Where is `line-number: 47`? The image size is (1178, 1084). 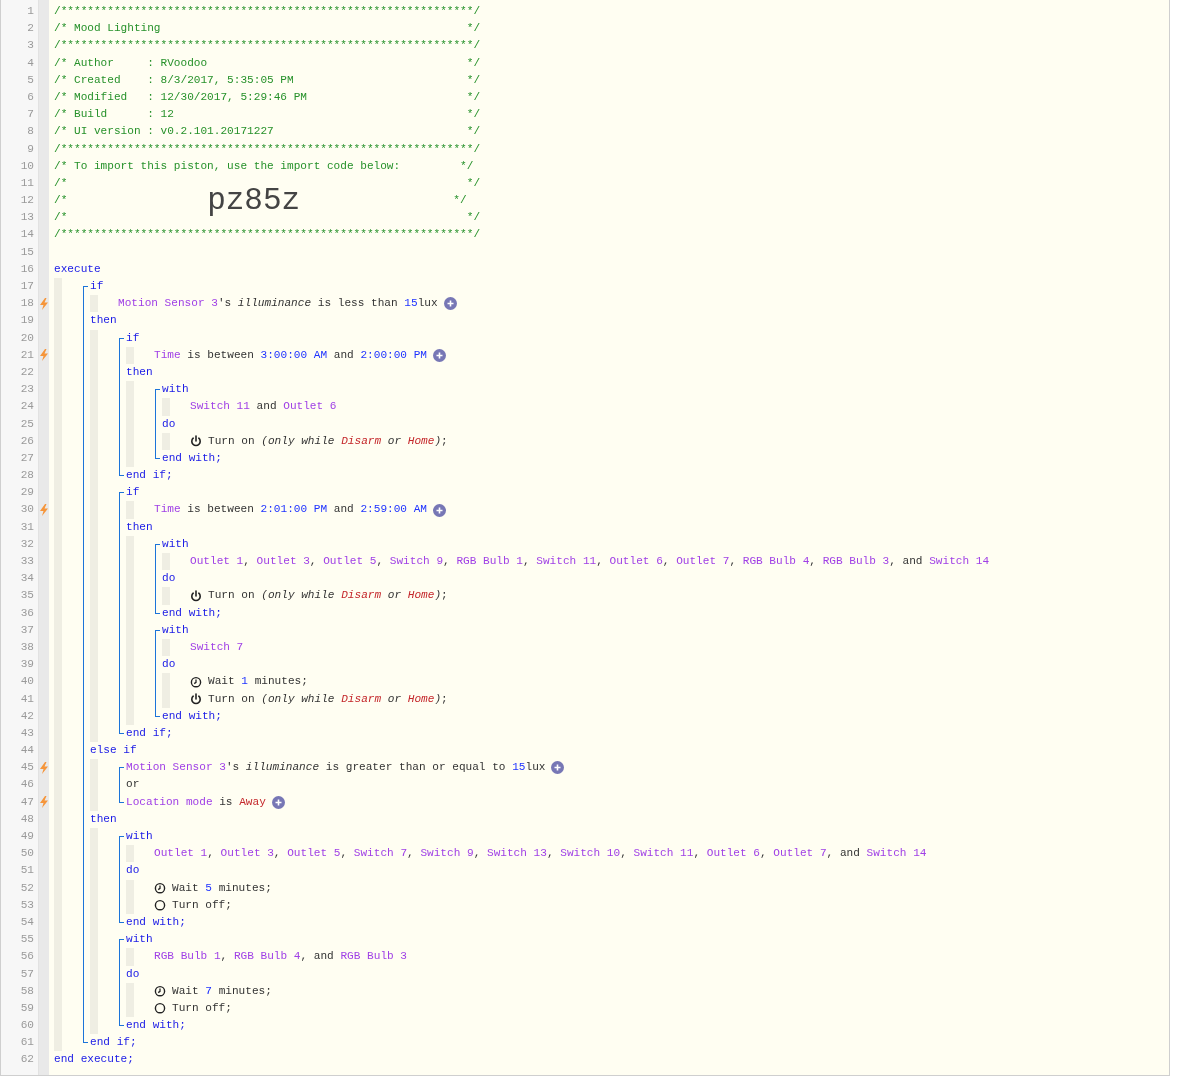
line-number: 47 is located at coordinates (27, 802).